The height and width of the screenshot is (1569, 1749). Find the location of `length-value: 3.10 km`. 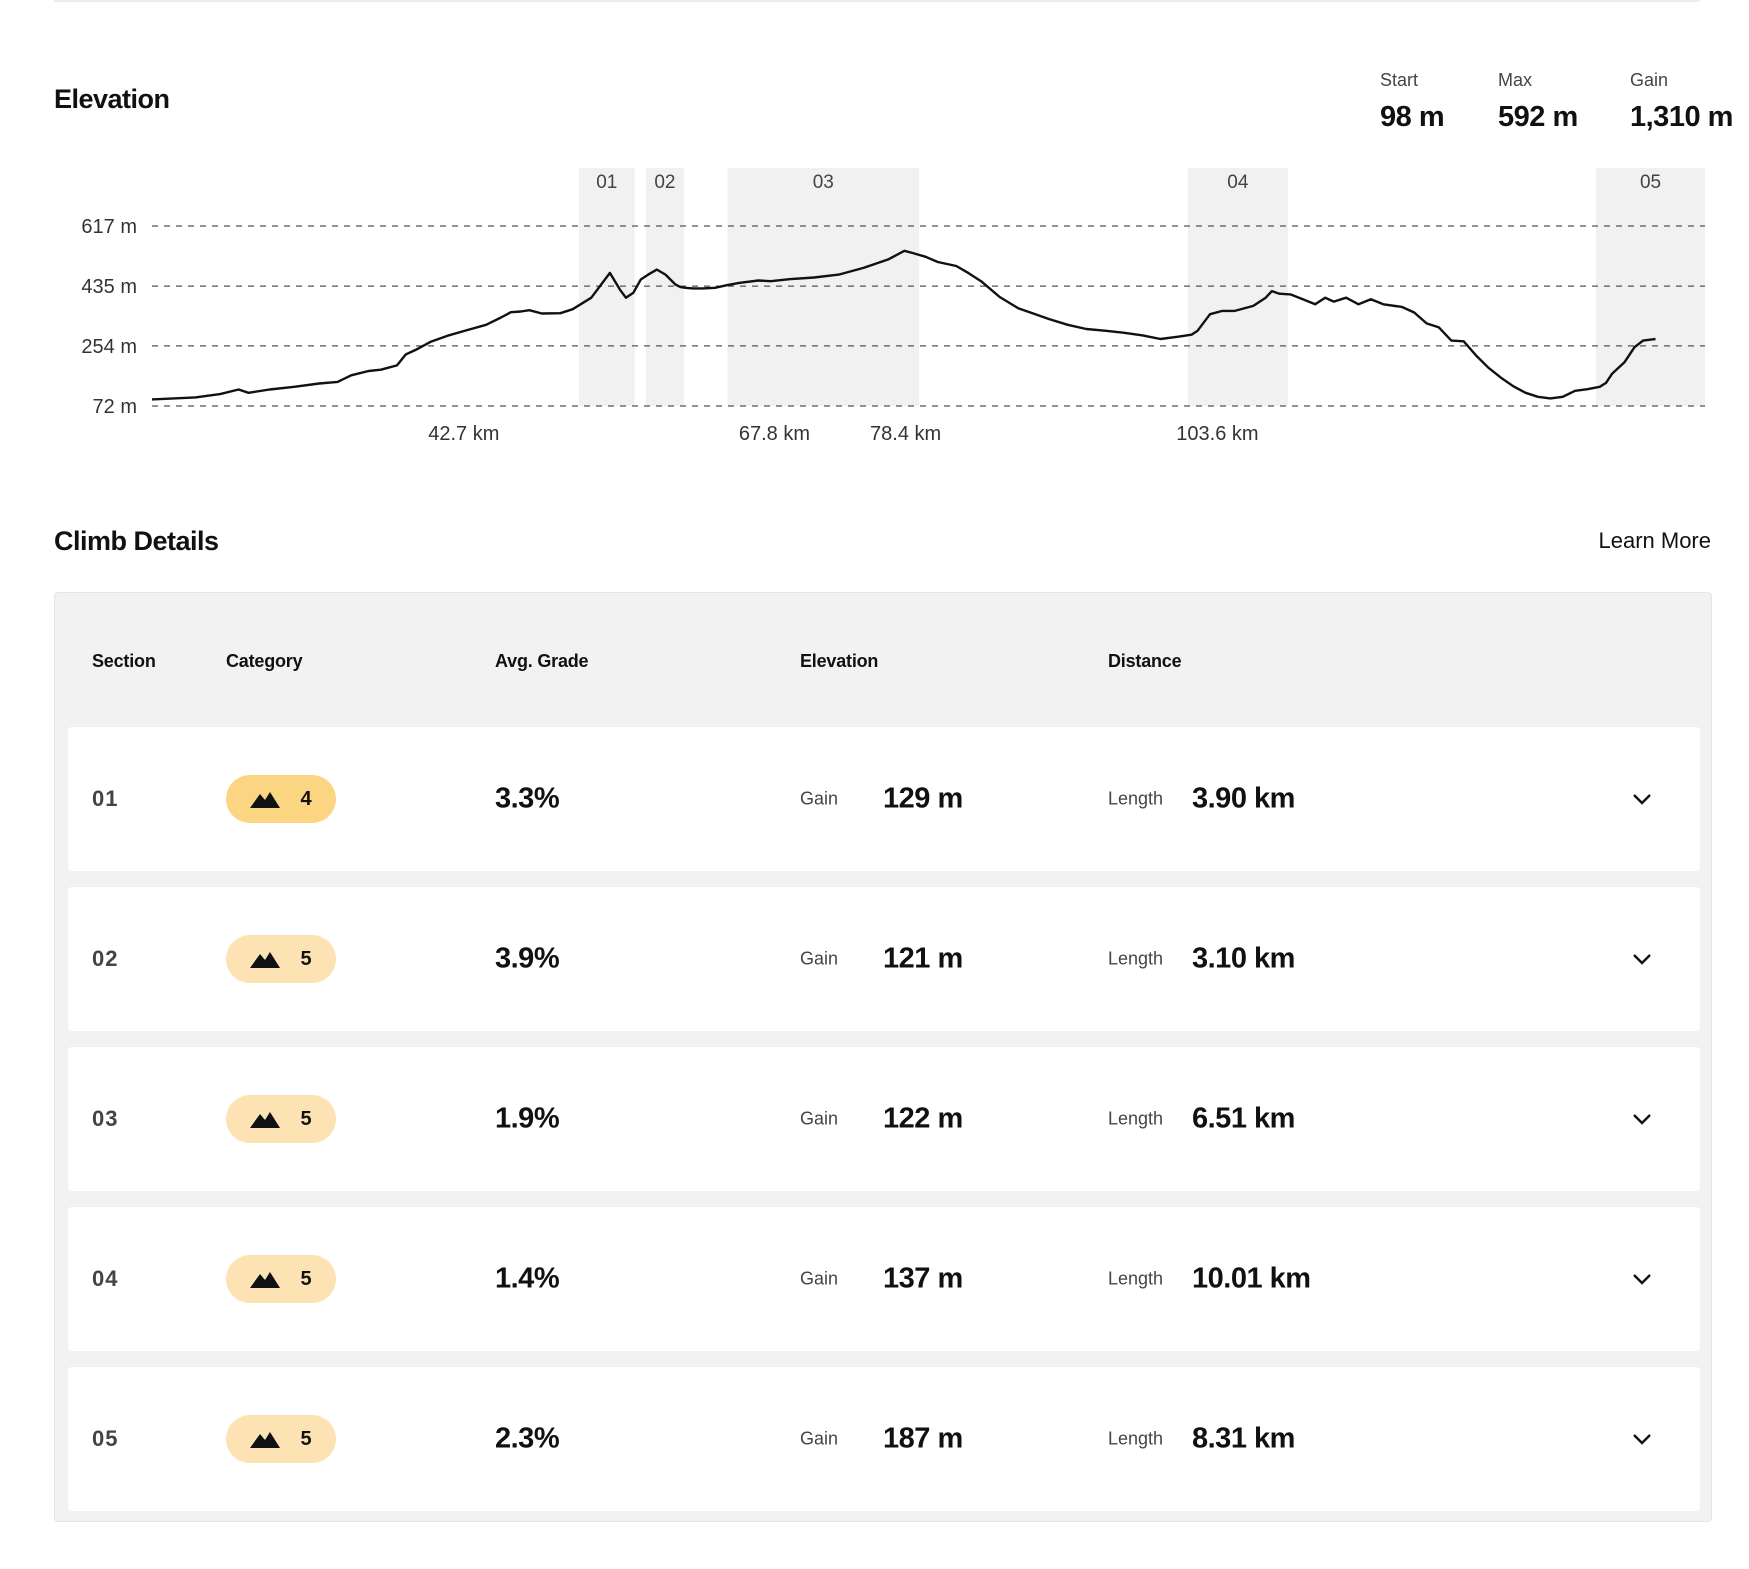

length-value: 3.10 km is located at coordinates (1243, 958).